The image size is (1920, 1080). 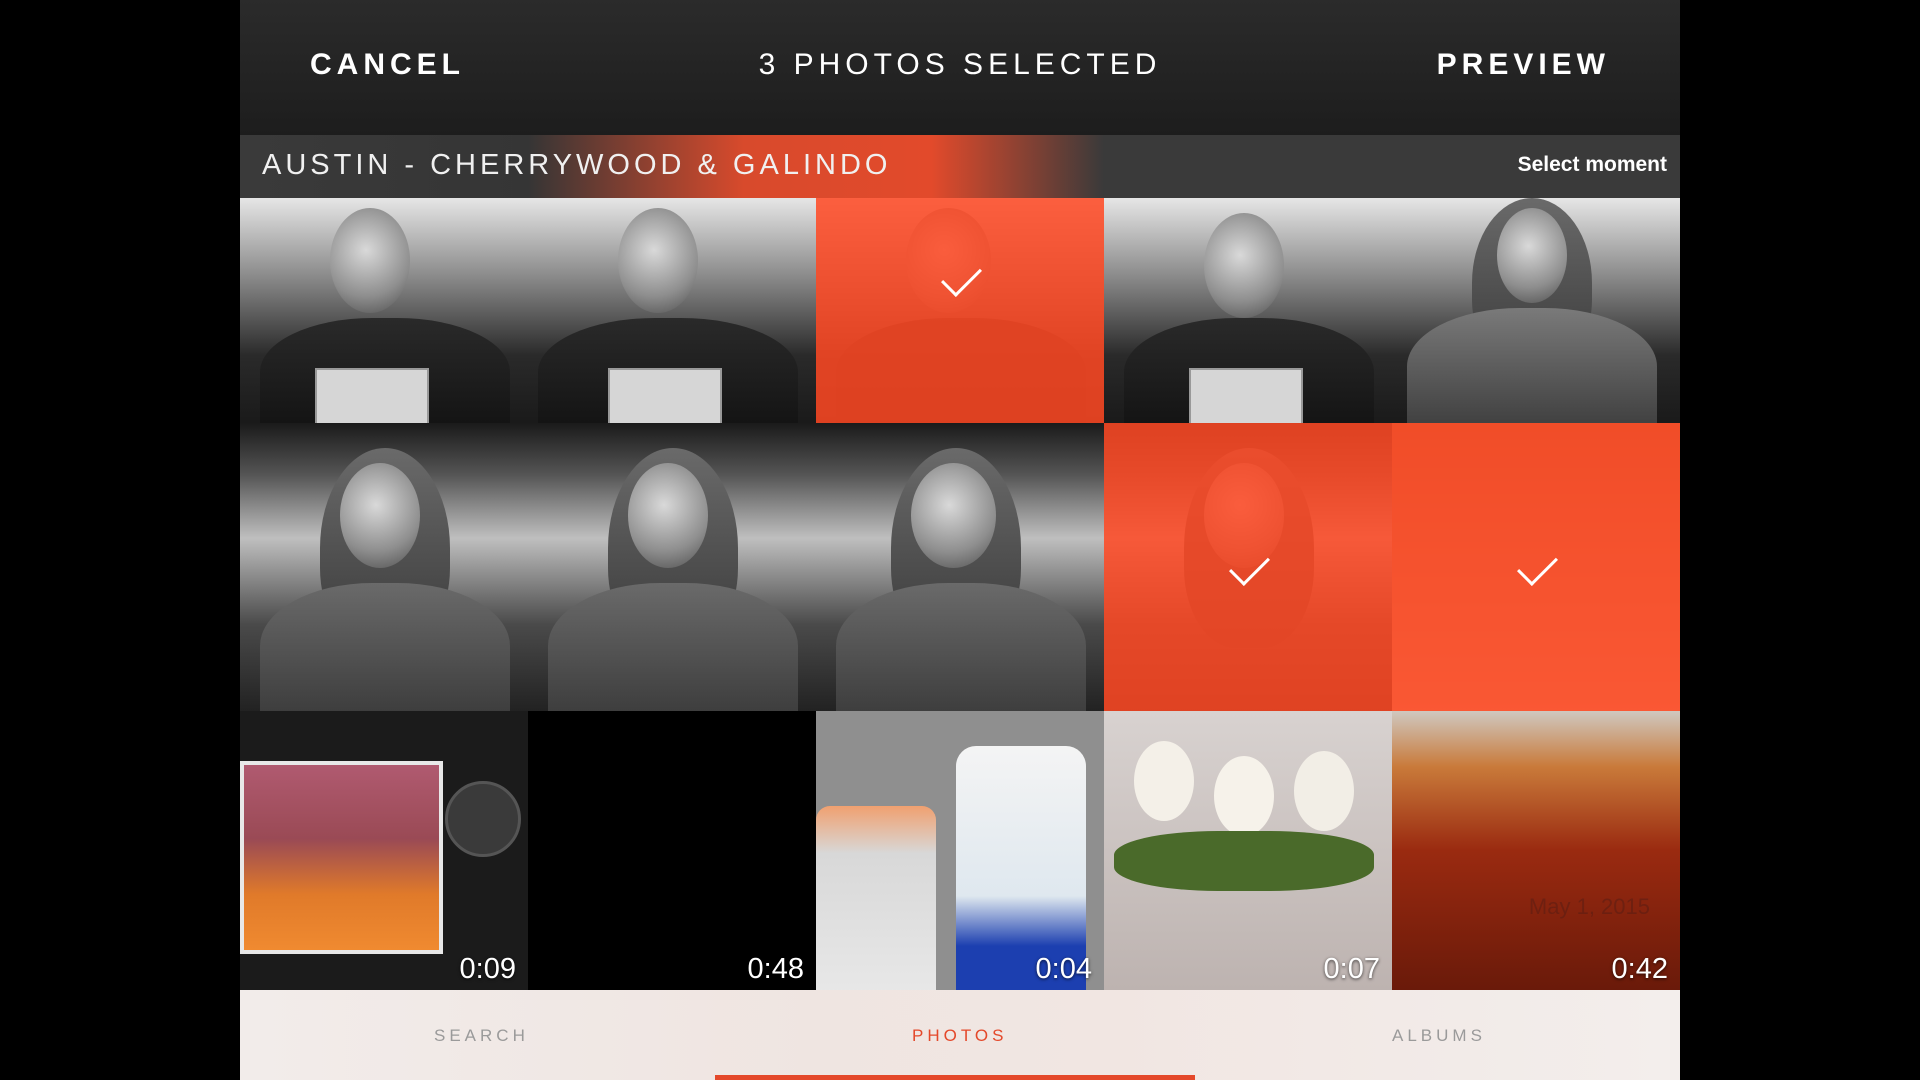 What do you see at coordinates (775, 969) in the screenshot?
I see `video-duration: 0:48` at bounding box center [775, 969].